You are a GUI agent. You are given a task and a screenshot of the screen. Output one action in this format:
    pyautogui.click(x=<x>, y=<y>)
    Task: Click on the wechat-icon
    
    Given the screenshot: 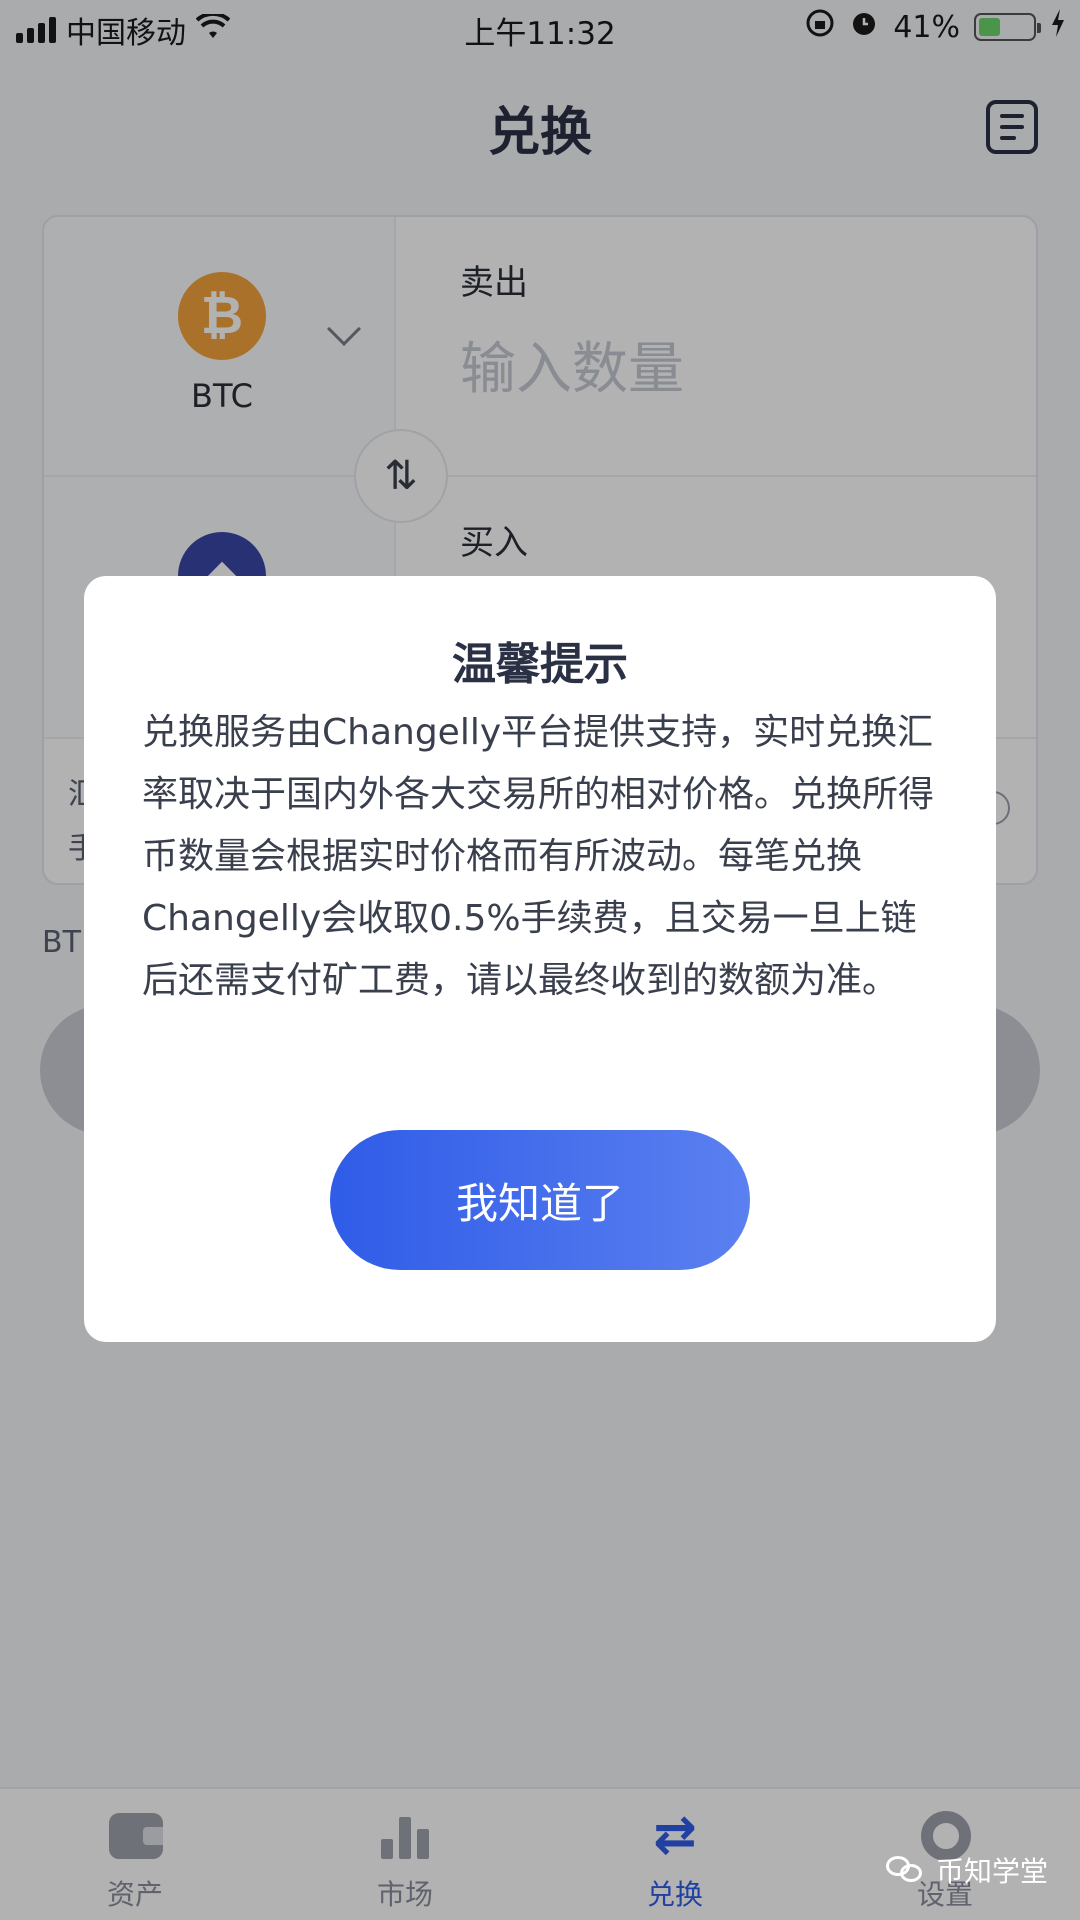 What is the action you would take?
    pyautogui.click(x=905, y=1870)
    